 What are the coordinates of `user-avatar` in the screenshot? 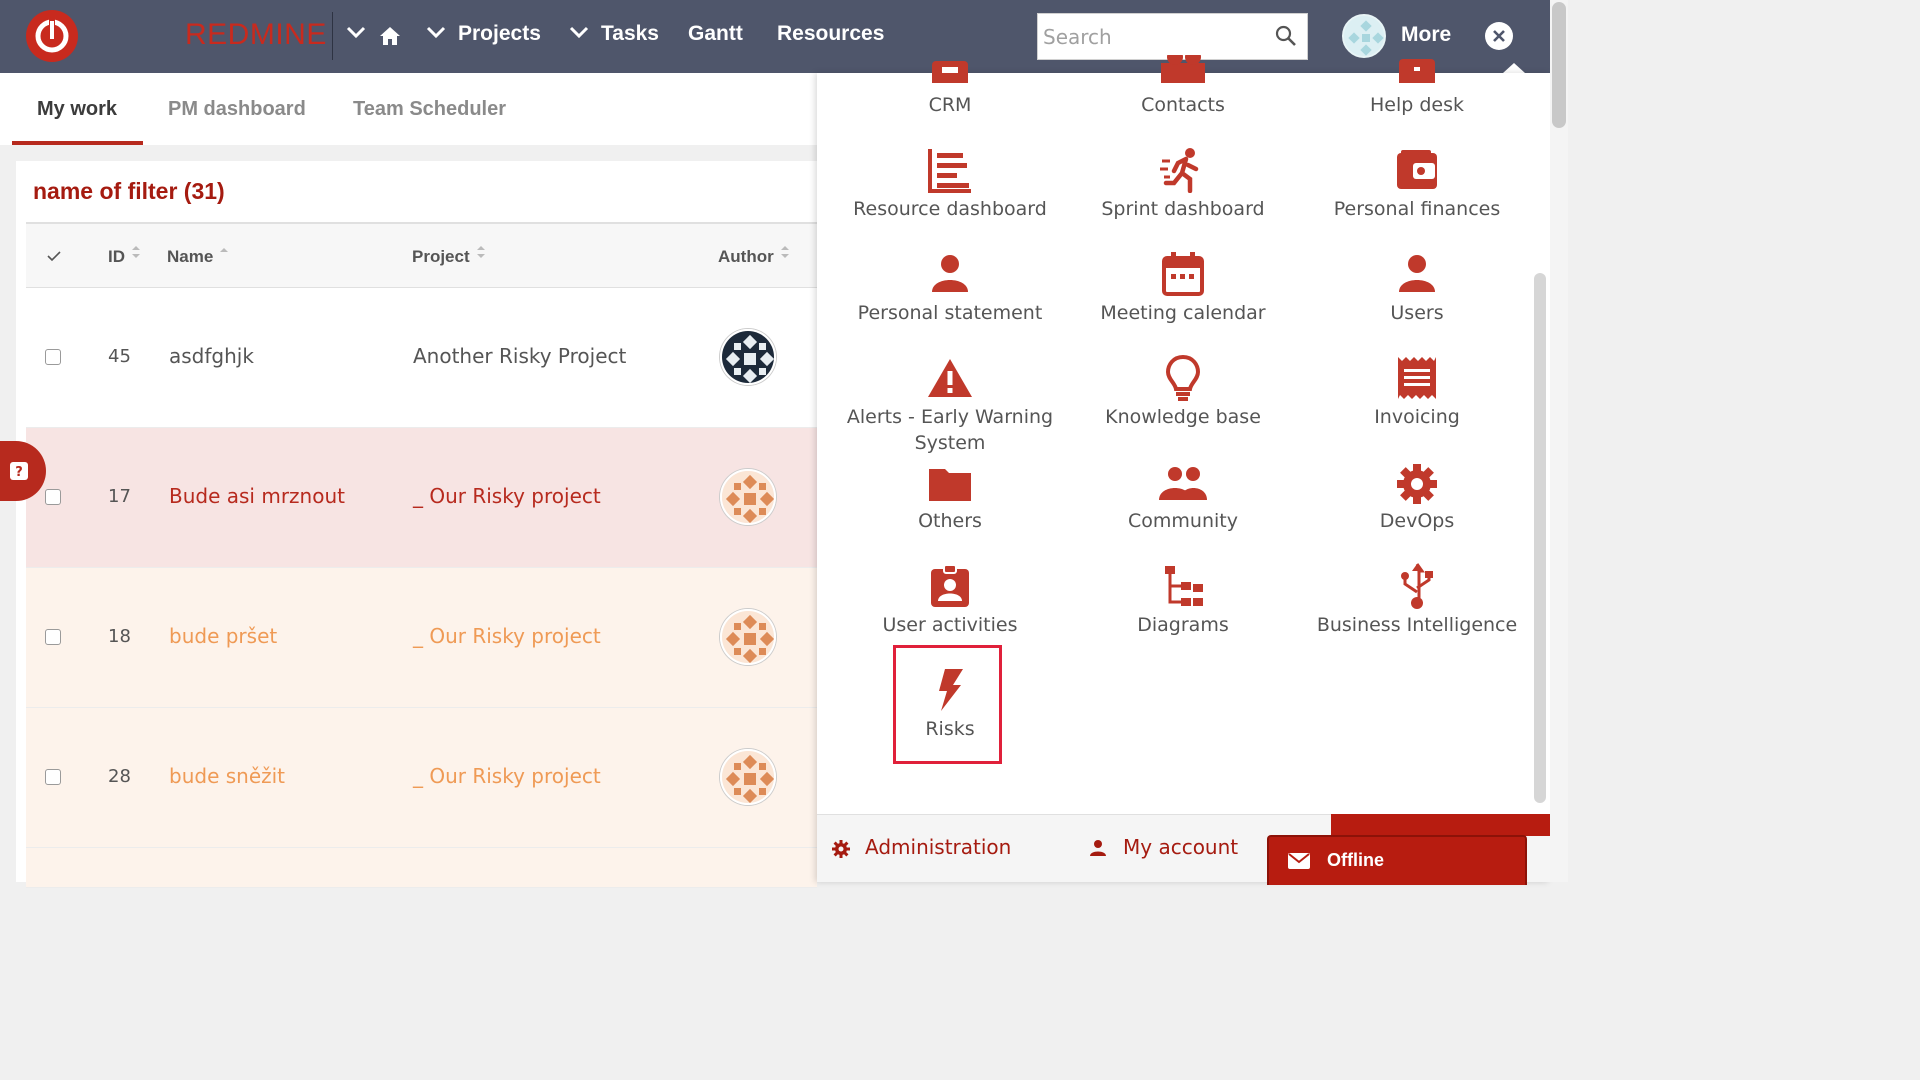 It's located at (1364, 36).